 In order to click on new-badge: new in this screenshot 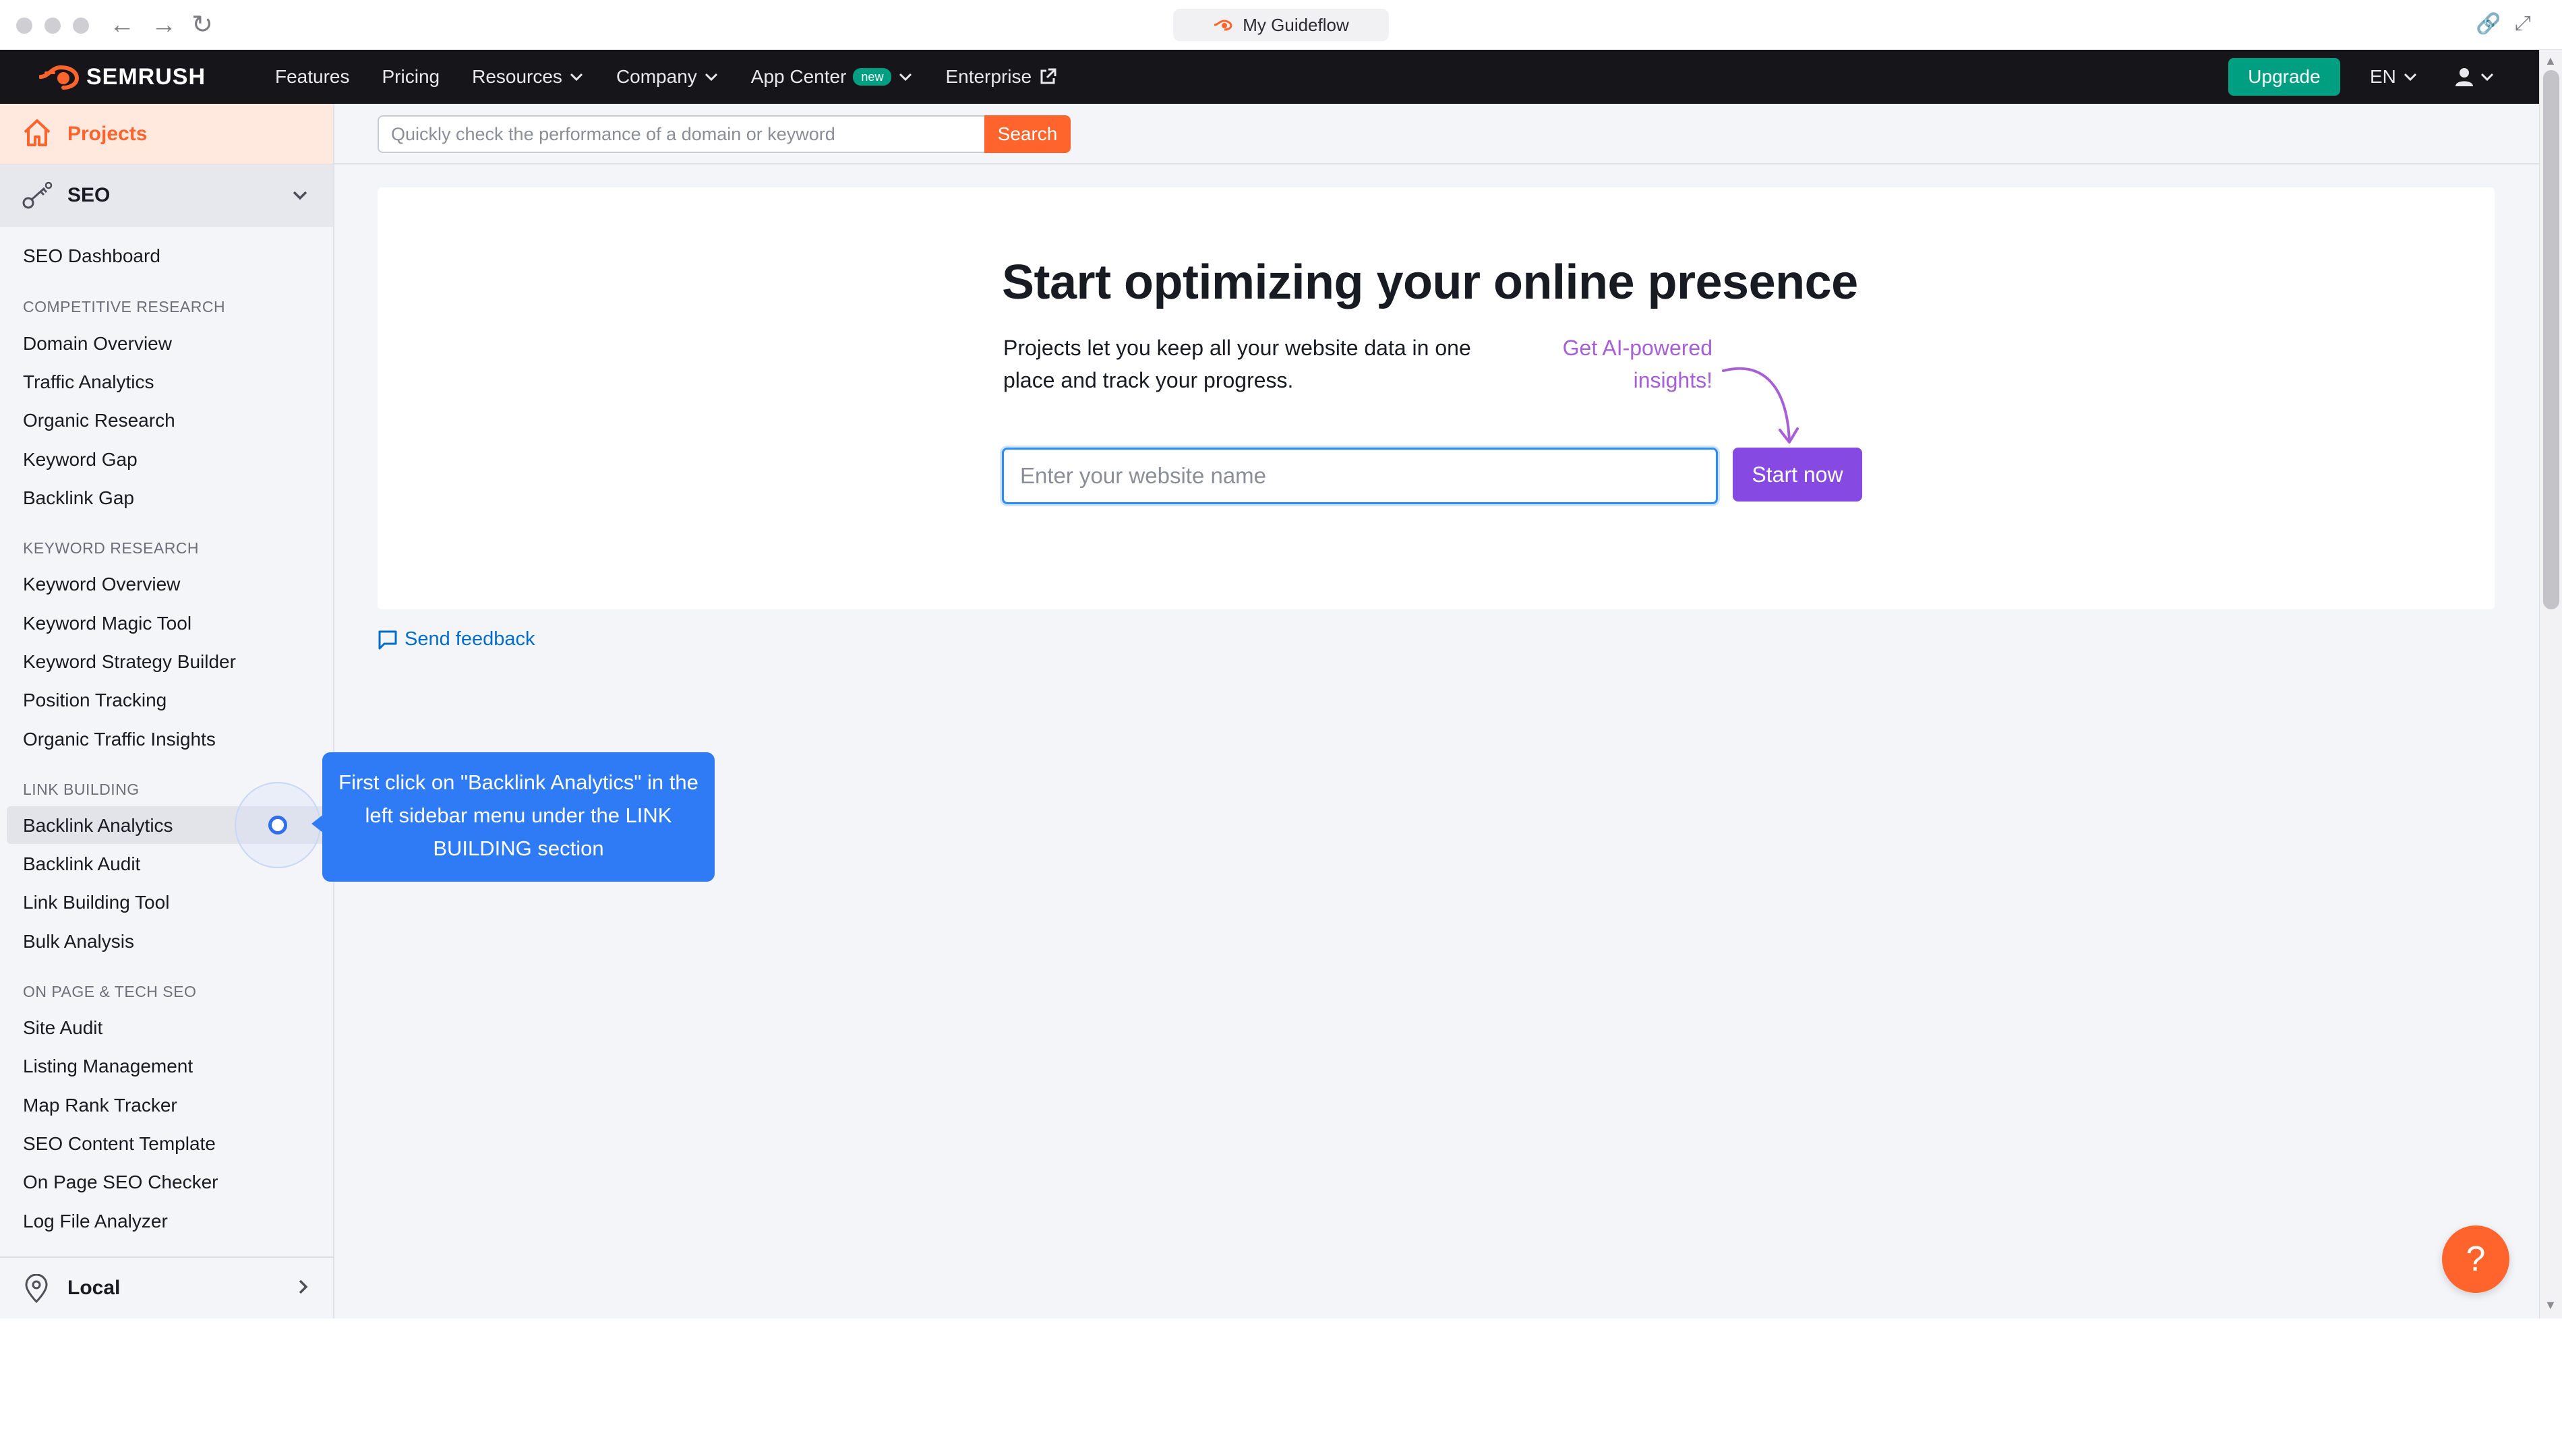, I will do `click(873, 77)`.